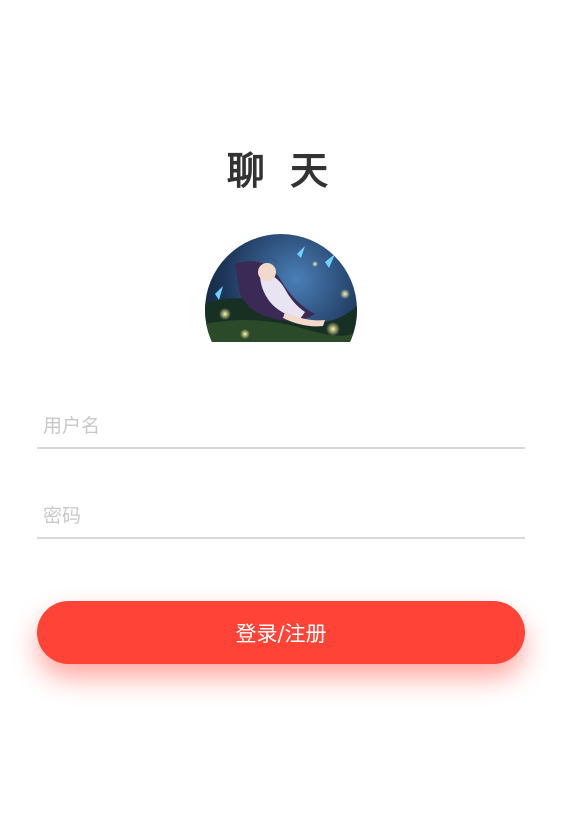  I want to click on username-field, so click(281, 423).